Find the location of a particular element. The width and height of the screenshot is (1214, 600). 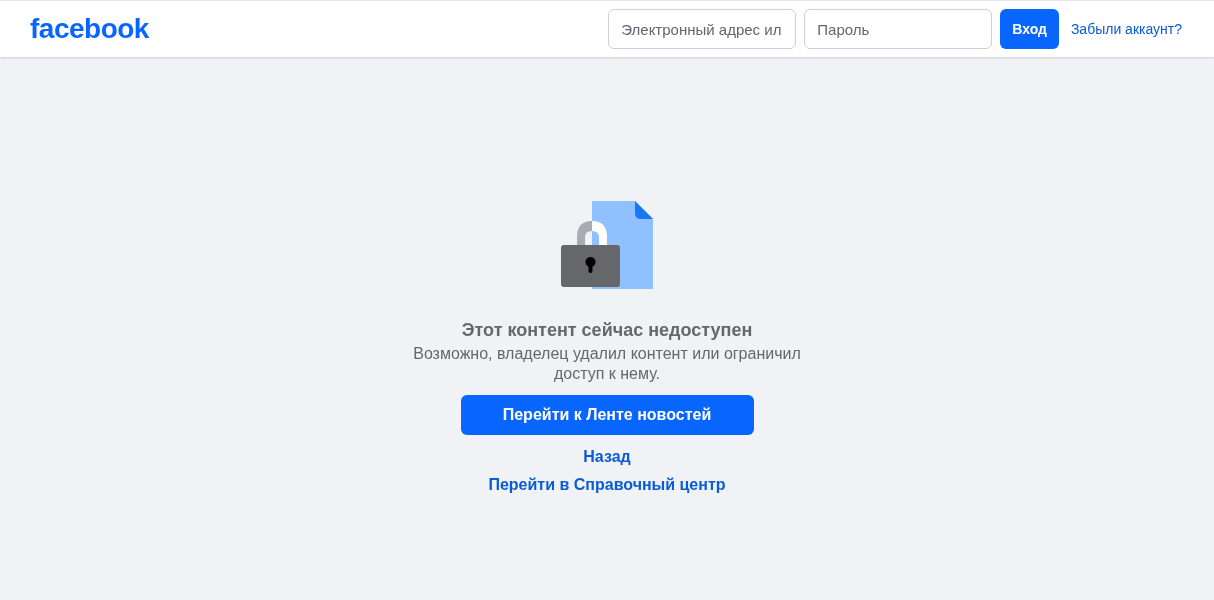

email-field: Электронный адрес ил is located at coordinates (702, 29).